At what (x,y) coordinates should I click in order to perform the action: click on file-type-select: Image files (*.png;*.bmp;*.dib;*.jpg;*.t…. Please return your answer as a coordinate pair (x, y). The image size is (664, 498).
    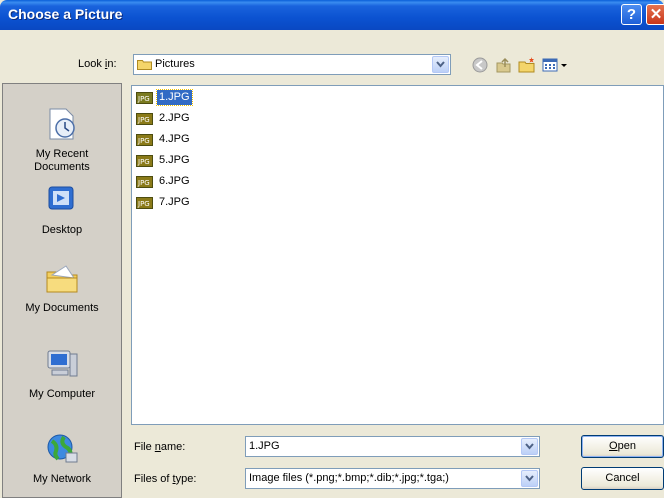
    Looking at the image, I should click on (392, 478).